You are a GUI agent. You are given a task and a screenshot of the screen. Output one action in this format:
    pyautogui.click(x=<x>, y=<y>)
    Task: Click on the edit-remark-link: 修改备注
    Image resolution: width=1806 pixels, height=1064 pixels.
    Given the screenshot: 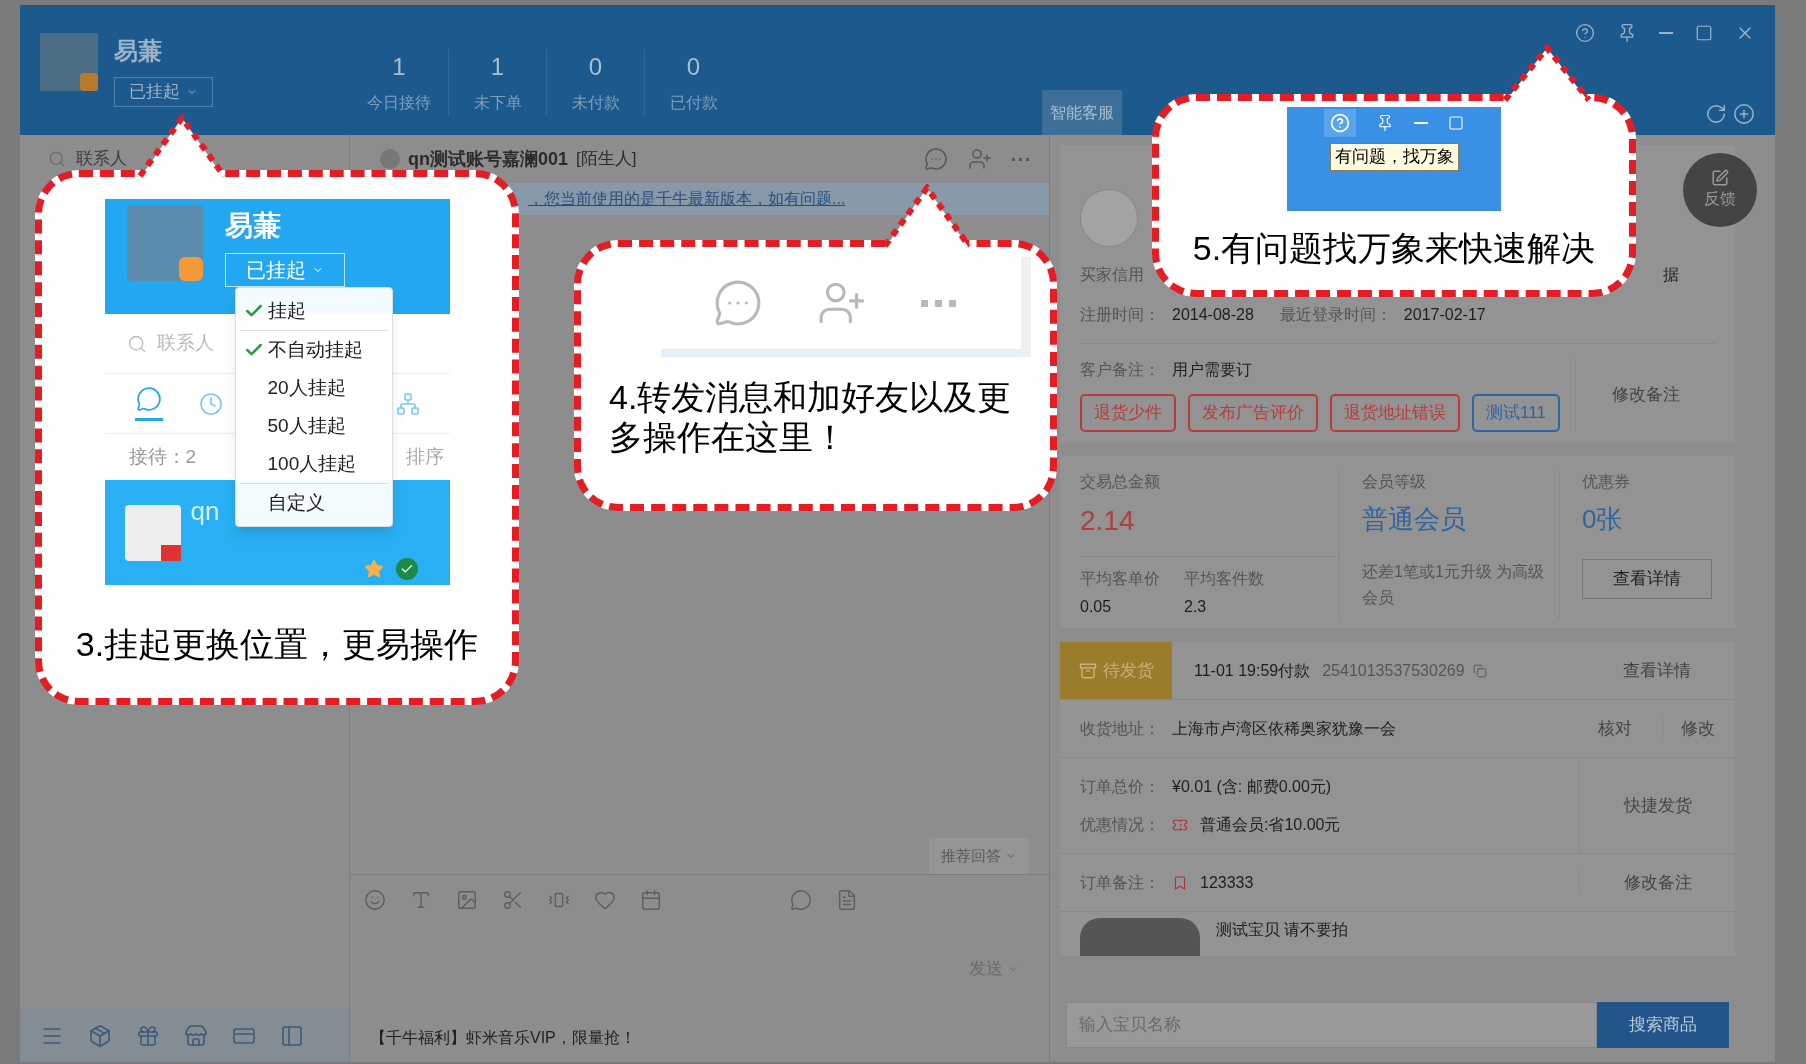 What is the action you would take?
    pyautogui.click(x=1657, y=882)
    